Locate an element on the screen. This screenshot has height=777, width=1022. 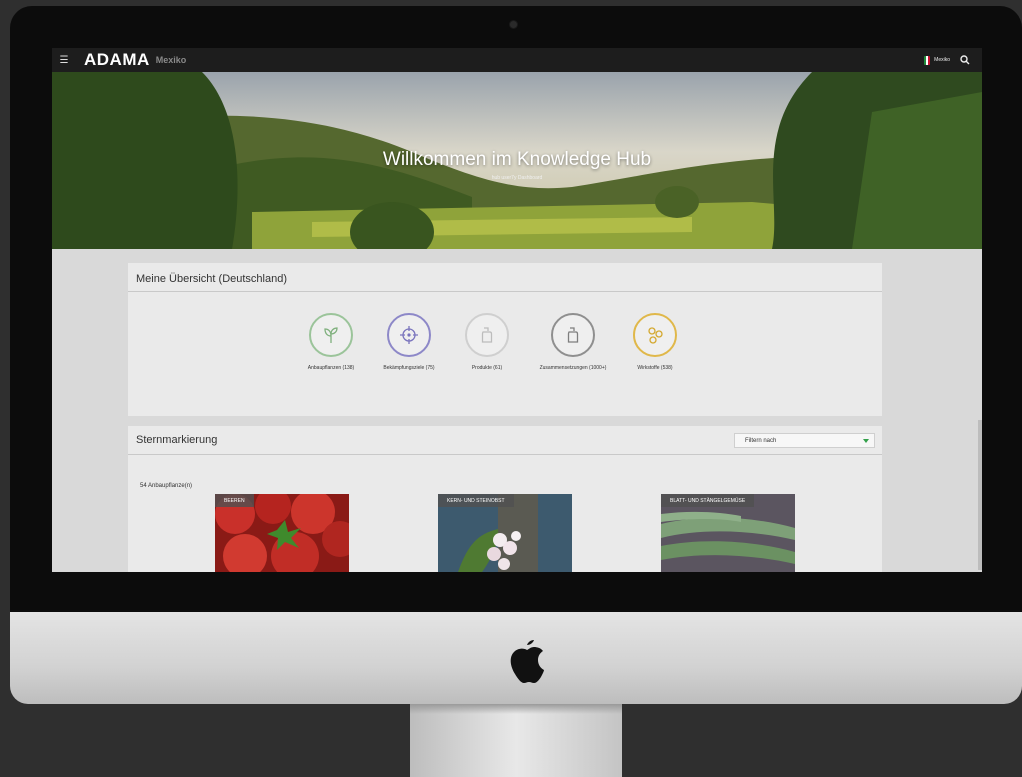
card-category-tag: KERN- UND STEINOBST is located at coordinates (476, 500).